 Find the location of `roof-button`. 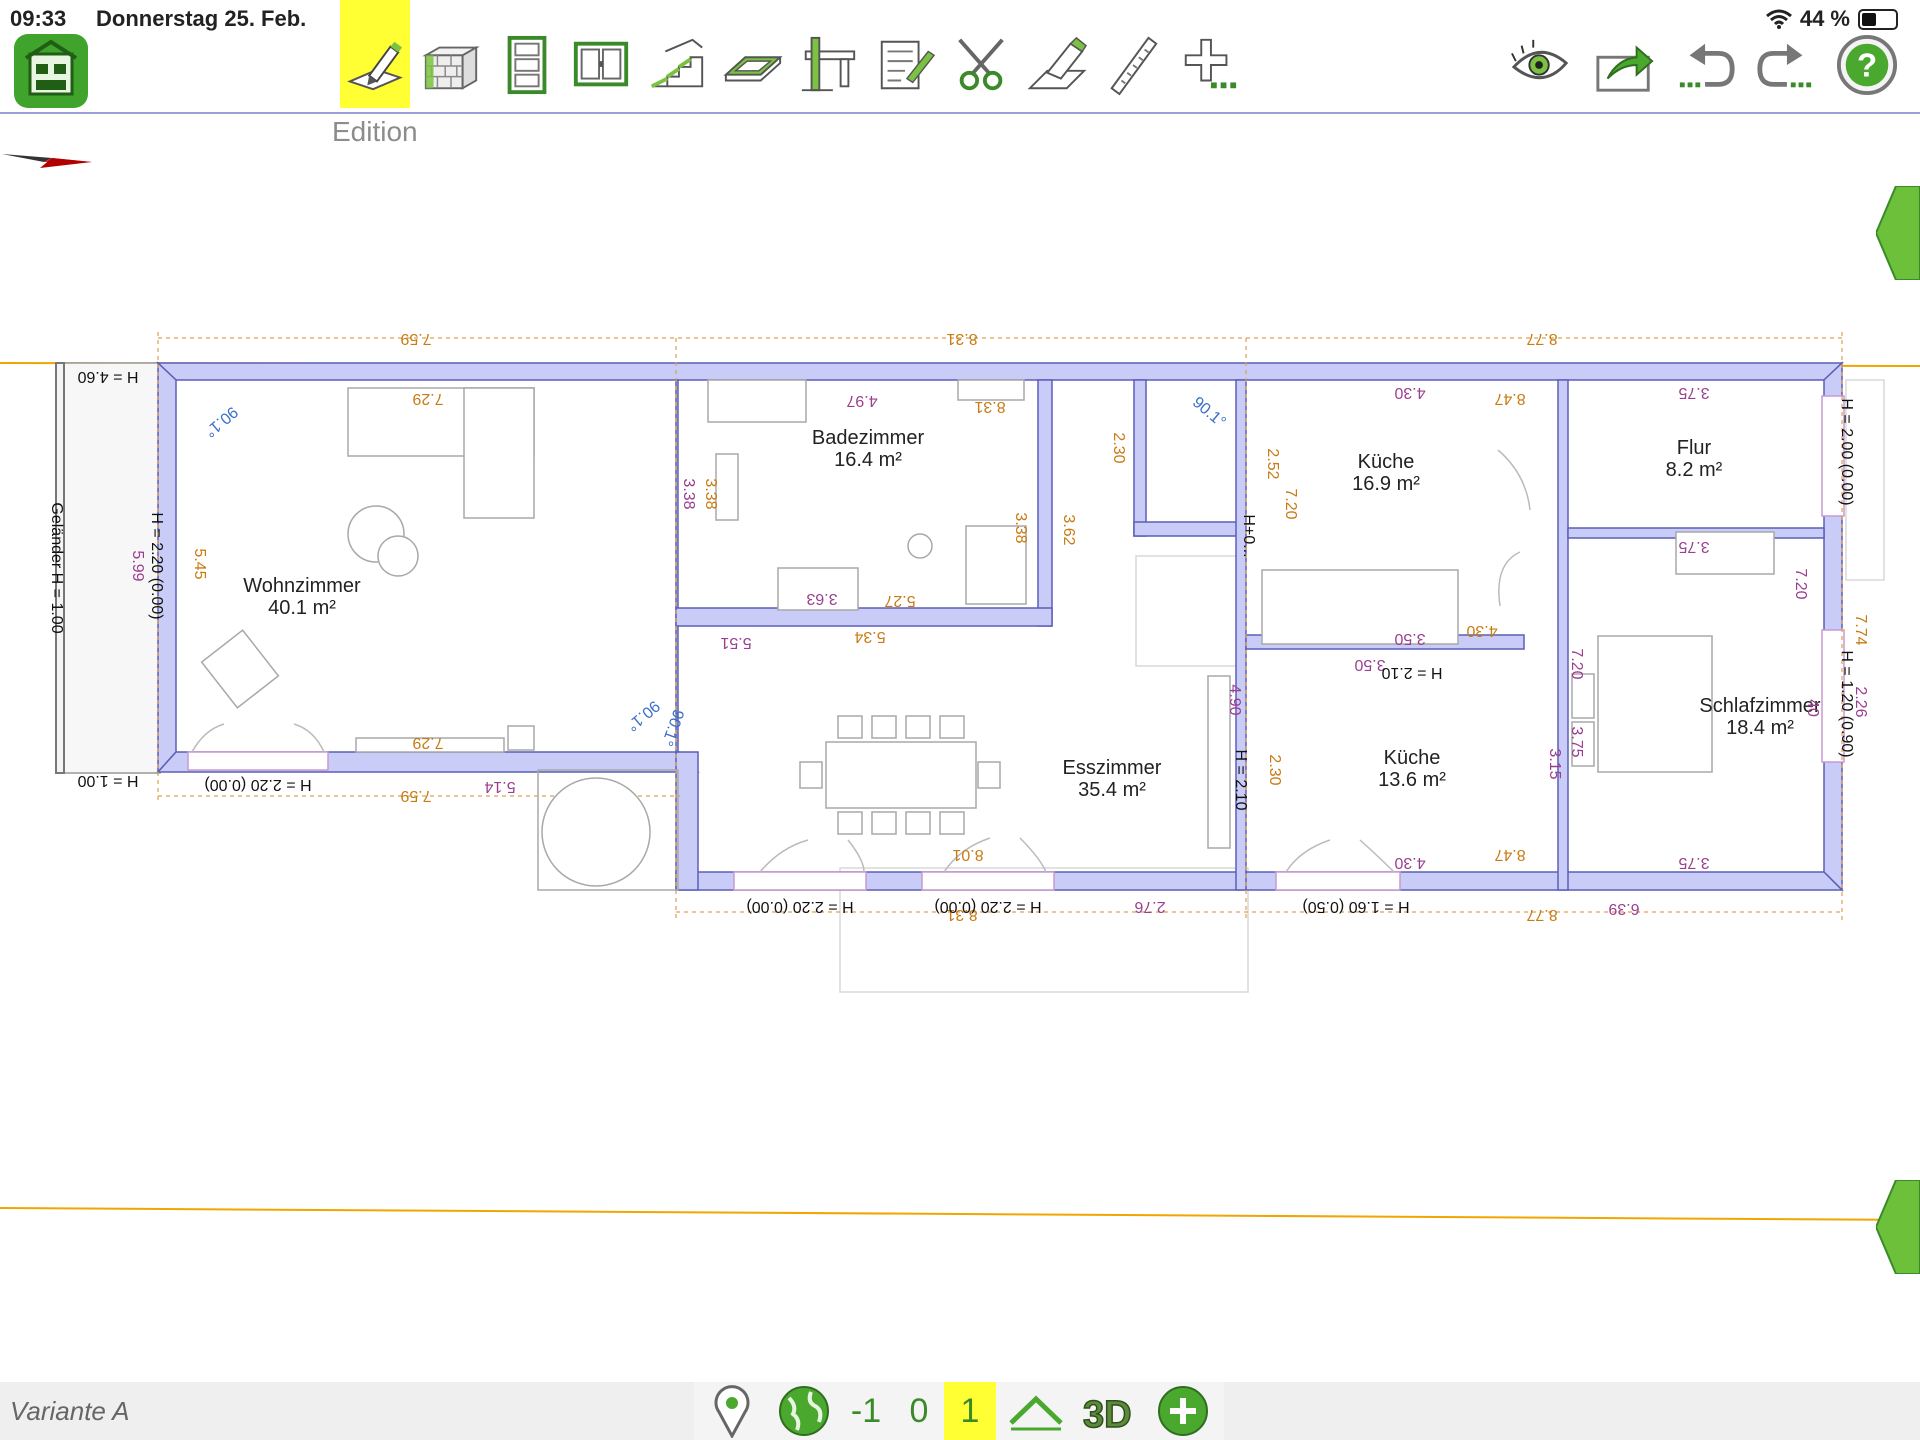

roof-button is located at coordinates (1036, 1411).